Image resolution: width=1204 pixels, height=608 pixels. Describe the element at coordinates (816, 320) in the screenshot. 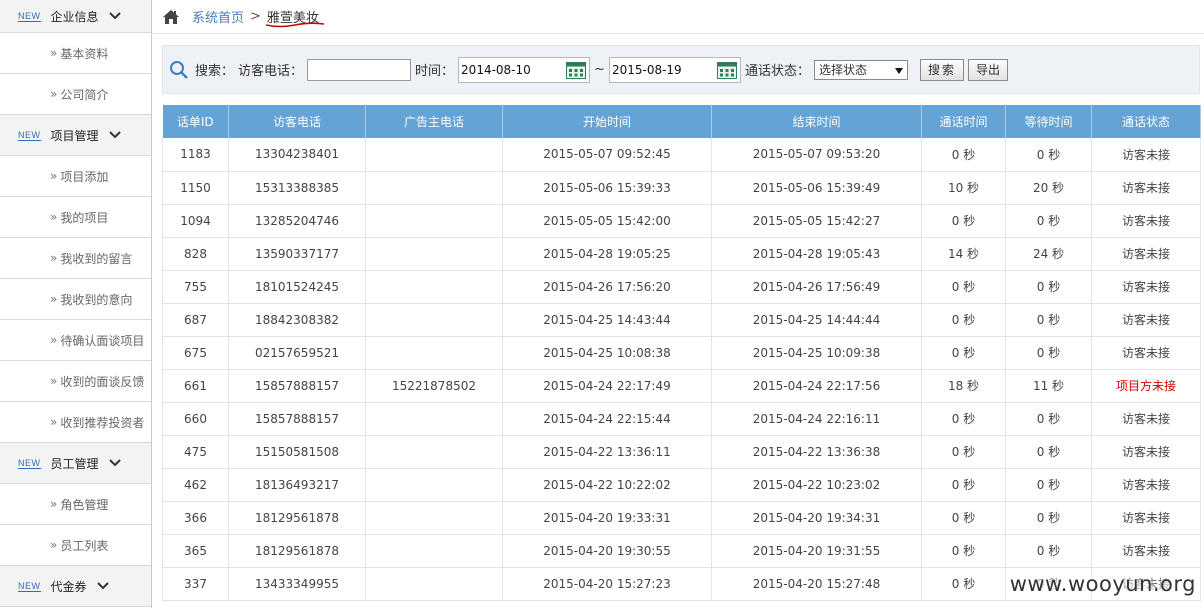

I see `table-cell: 2015-04-25 14:44:44` at that location.